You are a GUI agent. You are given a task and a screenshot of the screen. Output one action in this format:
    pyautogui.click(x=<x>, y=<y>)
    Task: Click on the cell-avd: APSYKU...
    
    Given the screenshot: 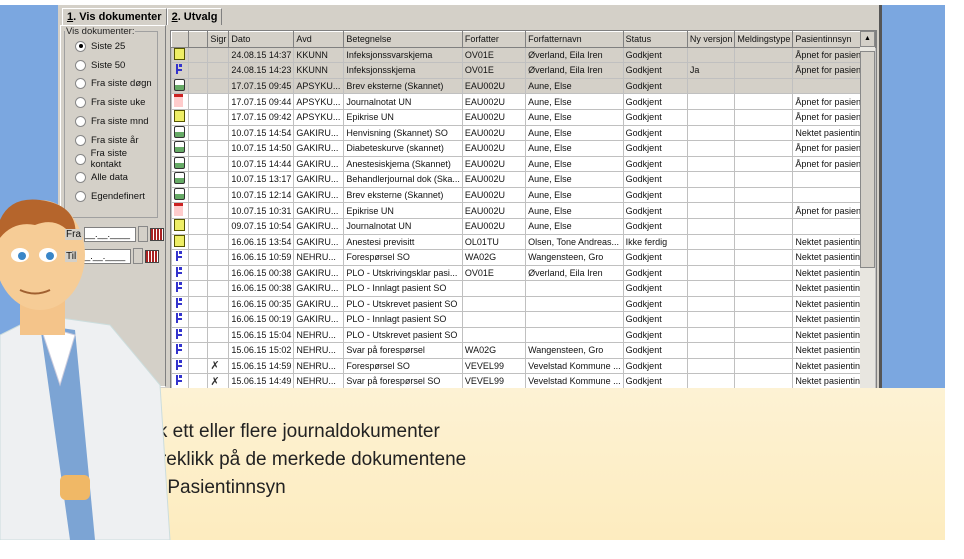 What is the action you would take?
    pyautogui.click(x=319, y=85)
    